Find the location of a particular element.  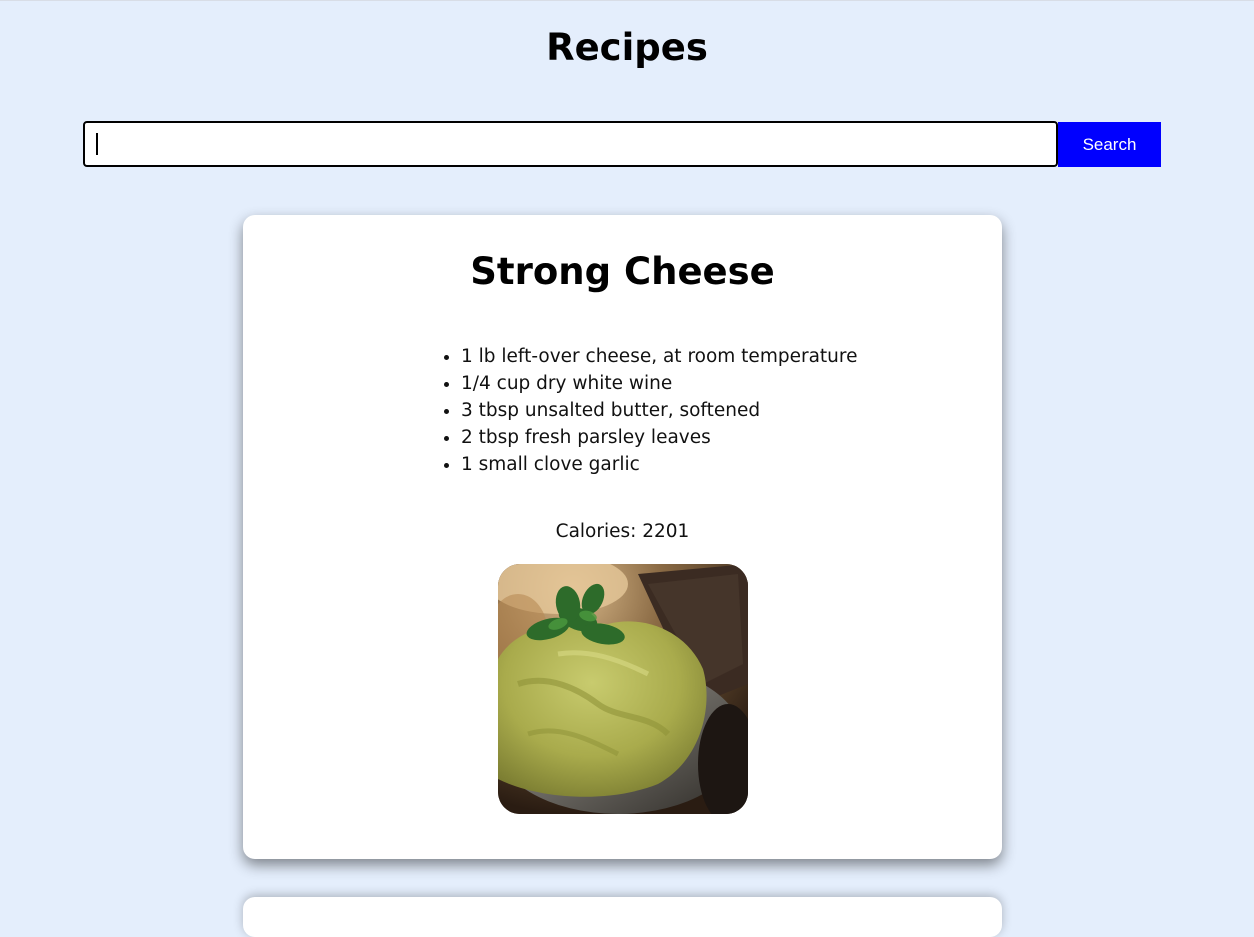

page-title: Recipes is located at coordinates (627, 47).